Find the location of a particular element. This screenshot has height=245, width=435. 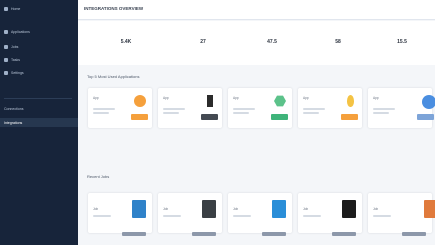

stat-value: 47.5 is located at coordinates (272, 42).